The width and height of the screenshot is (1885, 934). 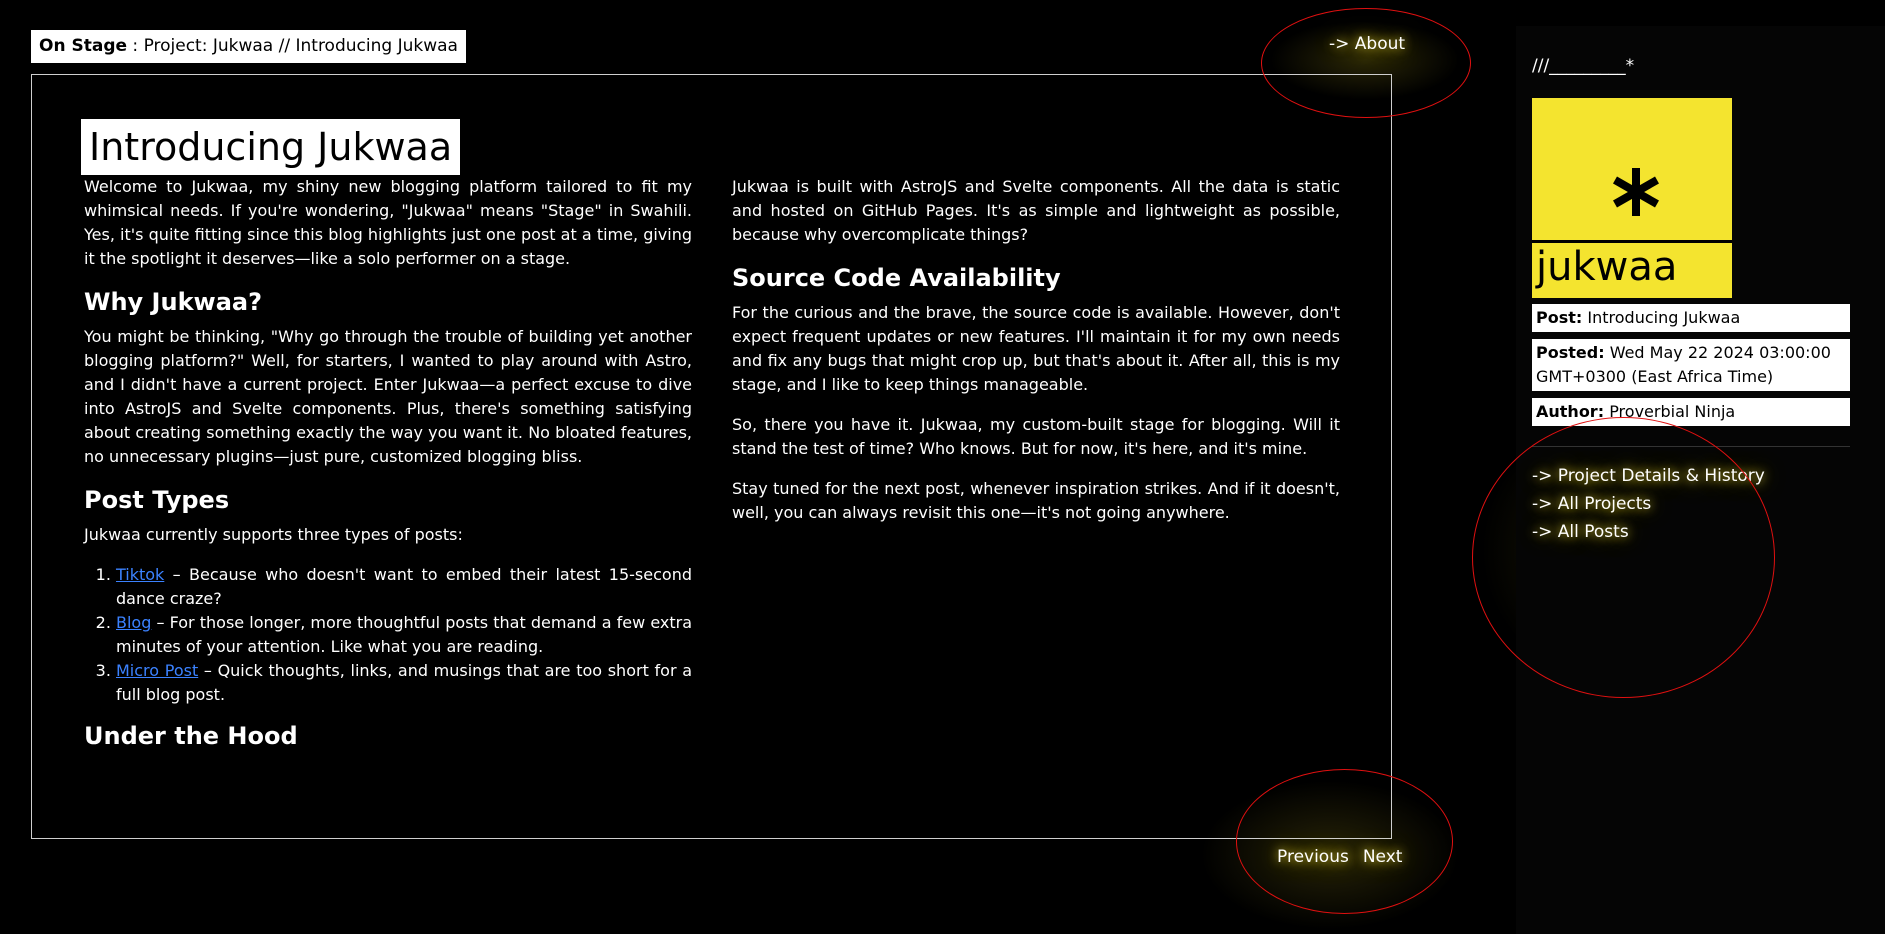 What do you see at coordinates (1636, 192) in the screenshot?
I see `asterisk-icon` at bounding box center [1636, 192].